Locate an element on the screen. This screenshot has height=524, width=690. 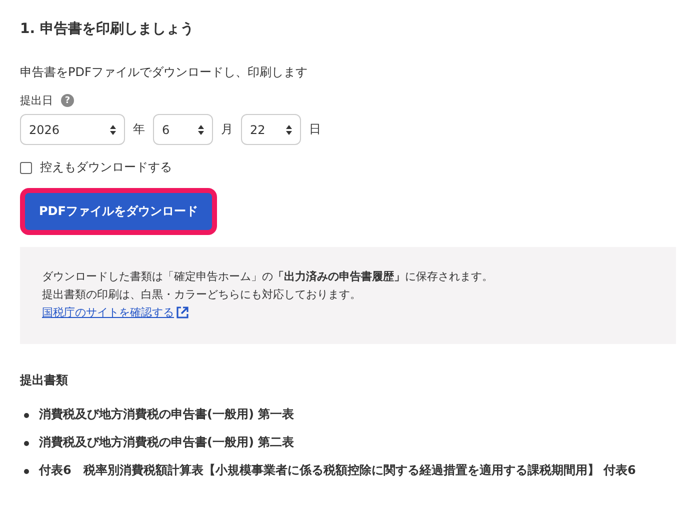
list-title: 提出書類 is located at coordinates (44, 380).